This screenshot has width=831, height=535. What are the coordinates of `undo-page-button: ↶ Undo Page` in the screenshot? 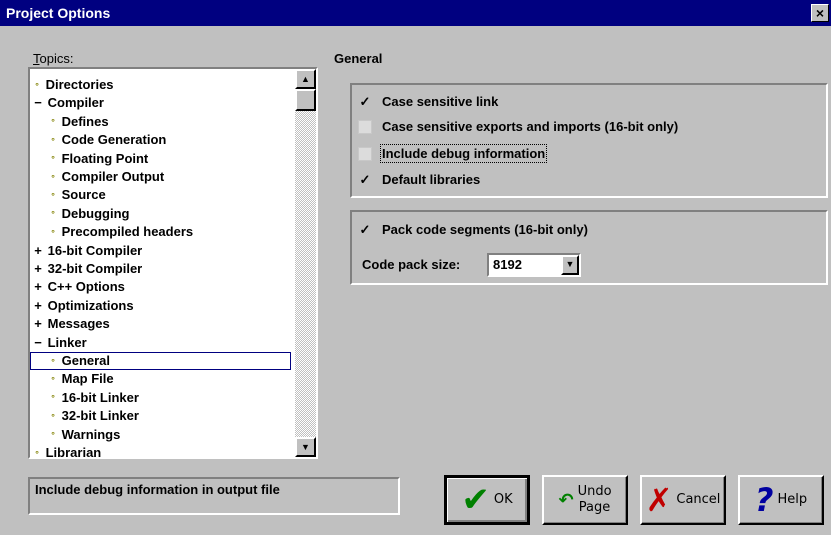 It's located at (585, 500).